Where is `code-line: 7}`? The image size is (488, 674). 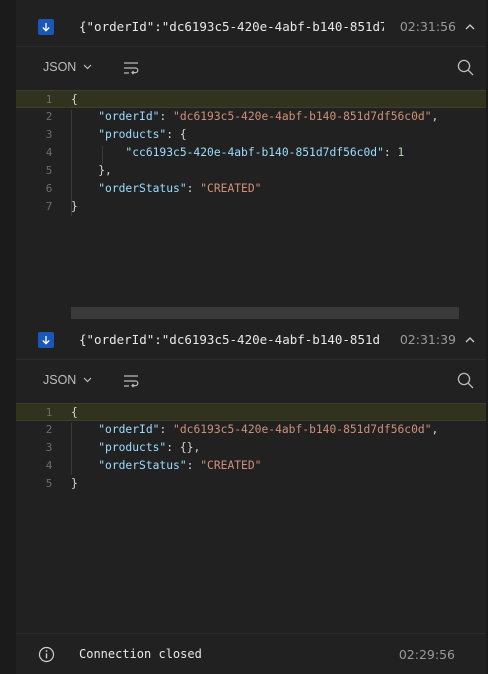
code-line: 7} is located at coordinates (251, 207).